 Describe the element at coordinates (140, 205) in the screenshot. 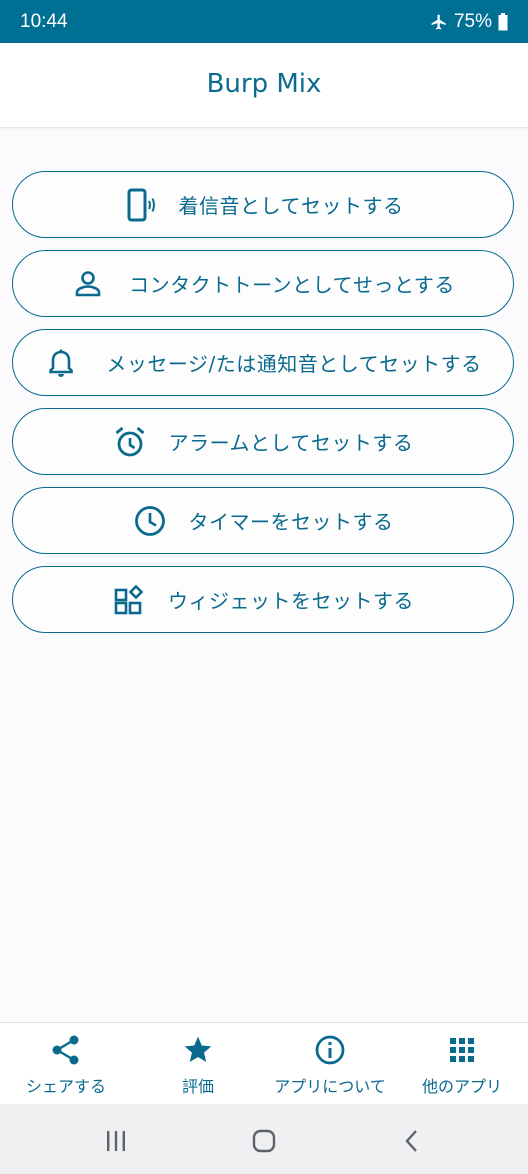

I see `phone-ringtone-icon` at that location.